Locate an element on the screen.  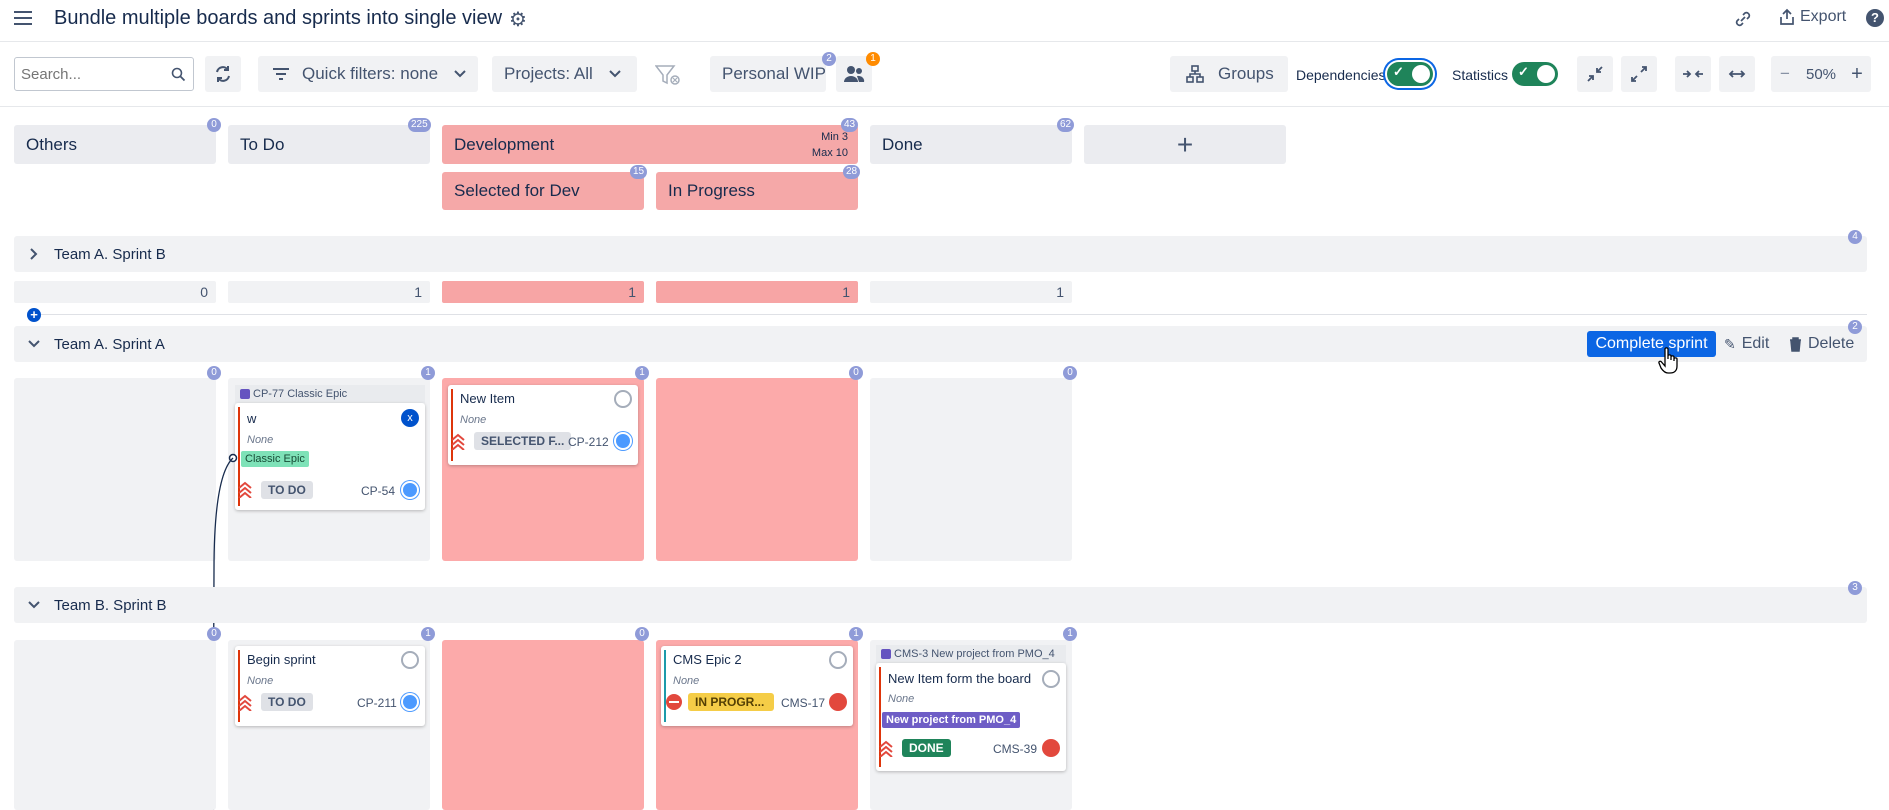
column-header-in-progress: In Progress is located at coordinates (757, 191).